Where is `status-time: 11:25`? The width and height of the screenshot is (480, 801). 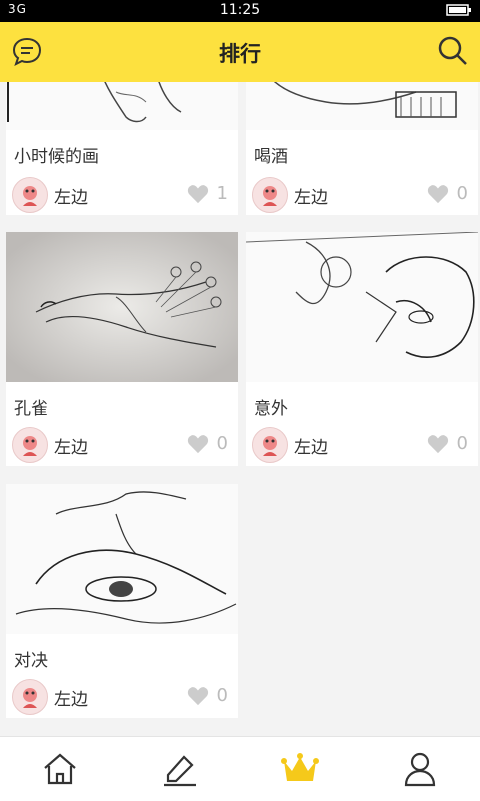
status-time: 11:25 is located at coordinates (240, 10).